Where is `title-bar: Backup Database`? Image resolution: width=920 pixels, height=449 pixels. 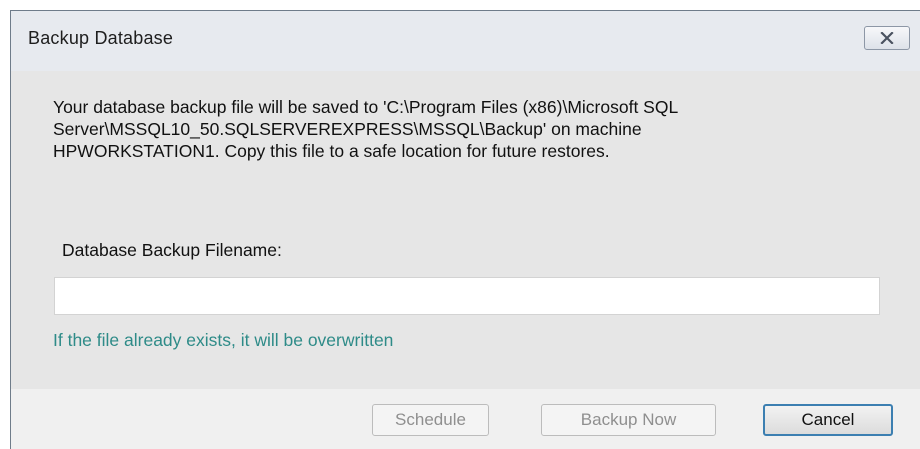
title-bar: Backup Database is located at coordinates (465, 41).